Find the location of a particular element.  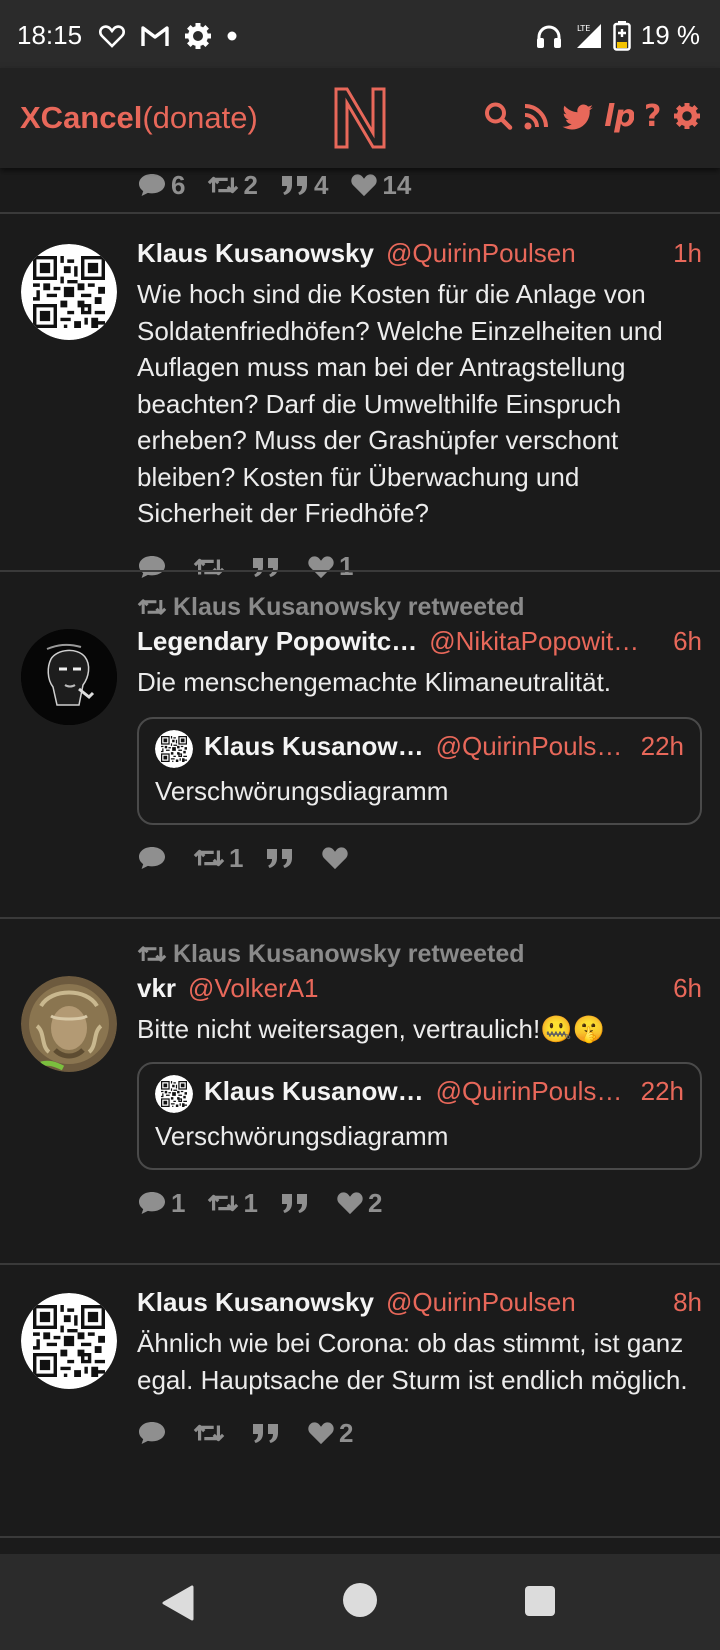

tweet-text: Die menschengemachte Klimaneutralität. is located at coordinates (374, 682).